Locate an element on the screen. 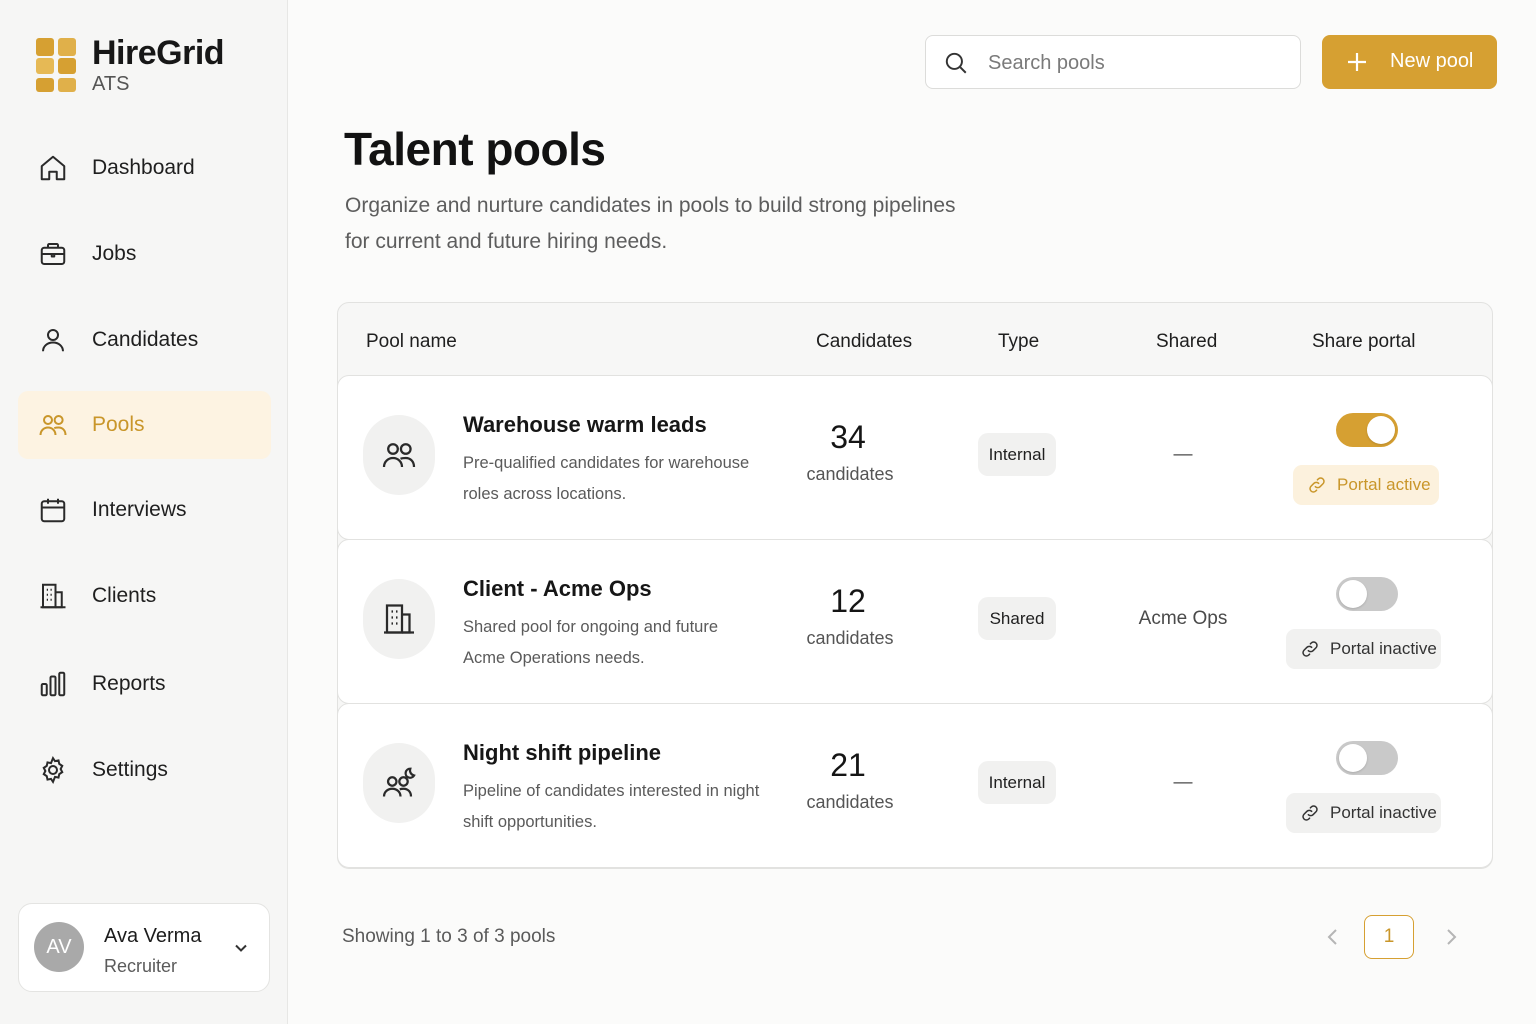 This screenshot has width=1536, height=1024. sidebar-item-label: Candidates is located at coordinates (145, 339).